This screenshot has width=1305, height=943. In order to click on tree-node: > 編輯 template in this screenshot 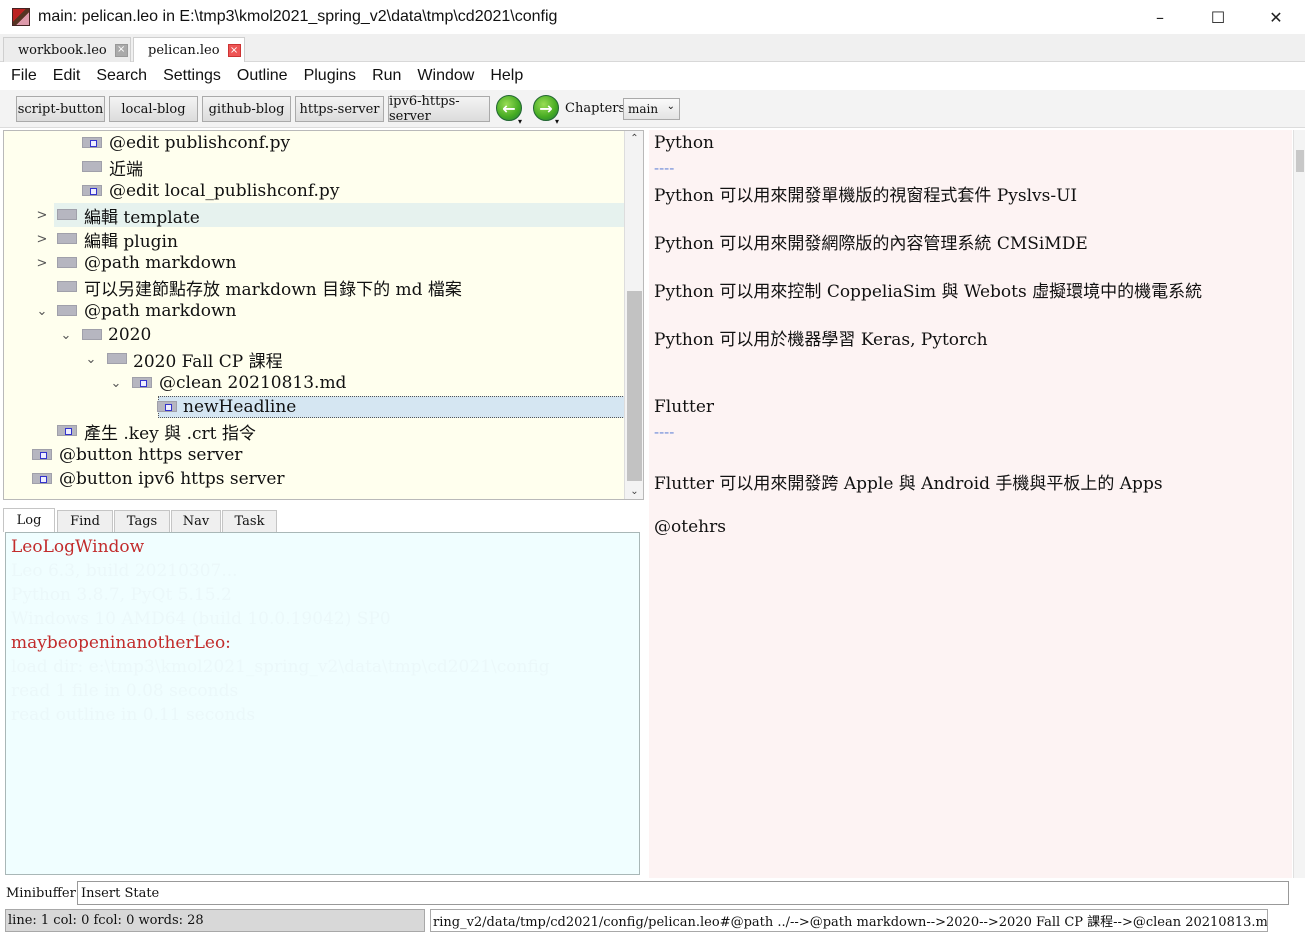, I will do `click(330, 215)`.